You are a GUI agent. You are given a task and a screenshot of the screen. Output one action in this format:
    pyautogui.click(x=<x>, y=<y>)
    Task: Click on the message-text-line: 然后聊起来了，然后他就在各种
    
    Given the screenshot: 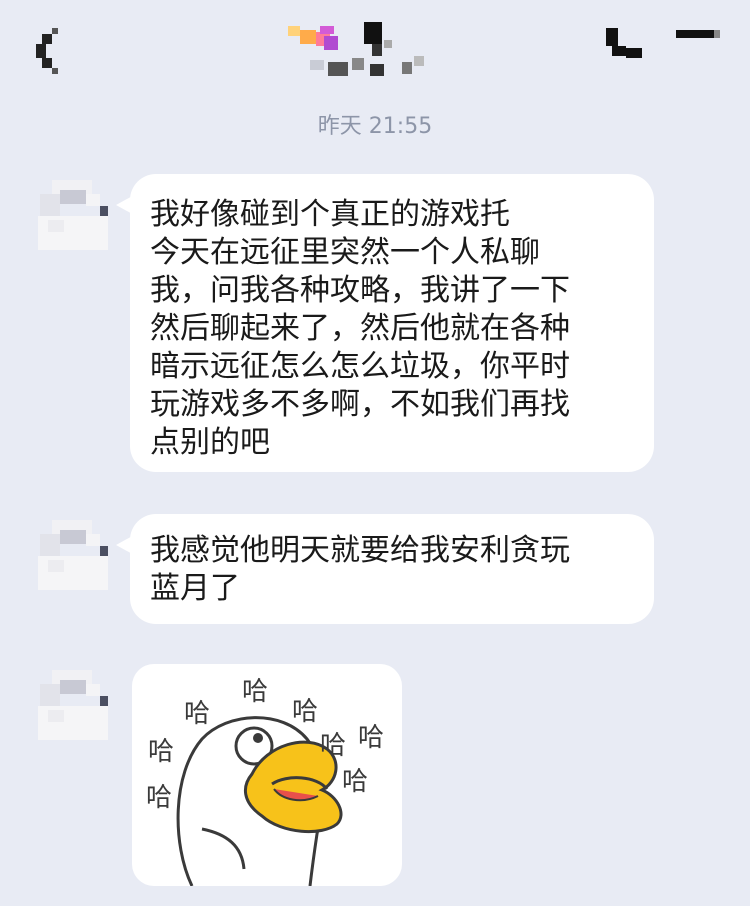 What is the action you would take?
    pyautogui.click(x=360, y=328)
    